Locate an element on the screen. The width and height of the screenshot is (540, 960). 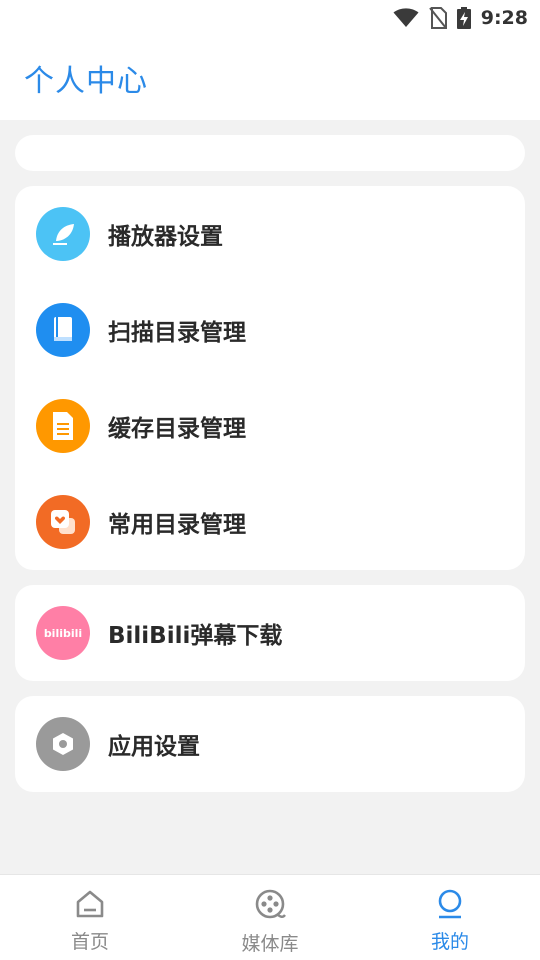
app-header: 个人中心 is located at coordinates (270, 78).